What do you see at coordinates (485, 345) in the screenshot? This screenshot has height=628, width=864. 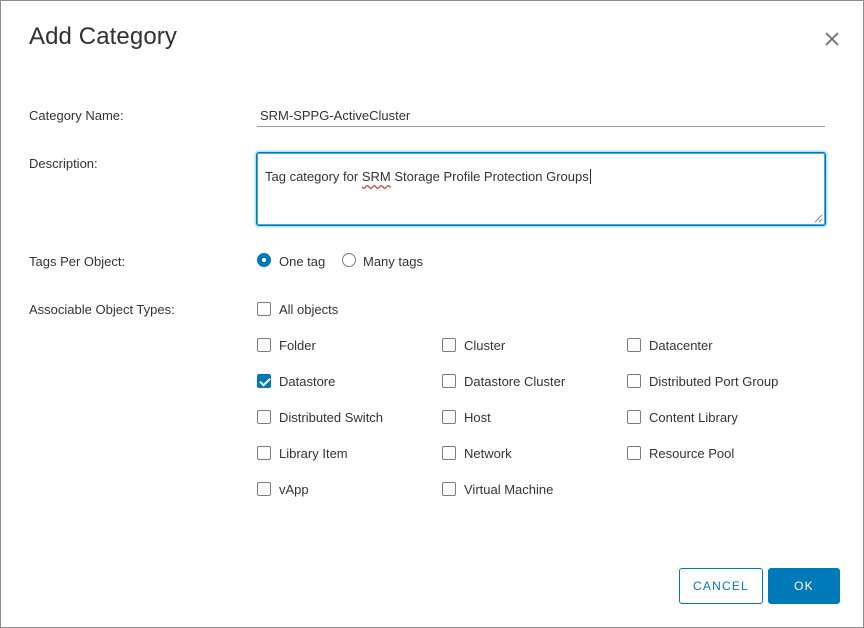 I see `cluster-label: Cluster` at bounding box center [485, 345].